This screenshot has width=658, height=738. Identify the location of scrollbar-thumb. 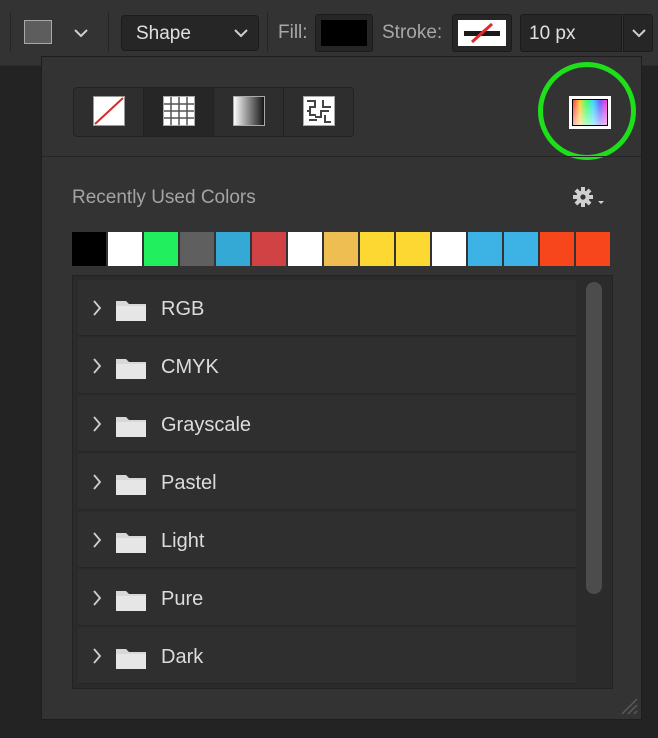
(594, 438).